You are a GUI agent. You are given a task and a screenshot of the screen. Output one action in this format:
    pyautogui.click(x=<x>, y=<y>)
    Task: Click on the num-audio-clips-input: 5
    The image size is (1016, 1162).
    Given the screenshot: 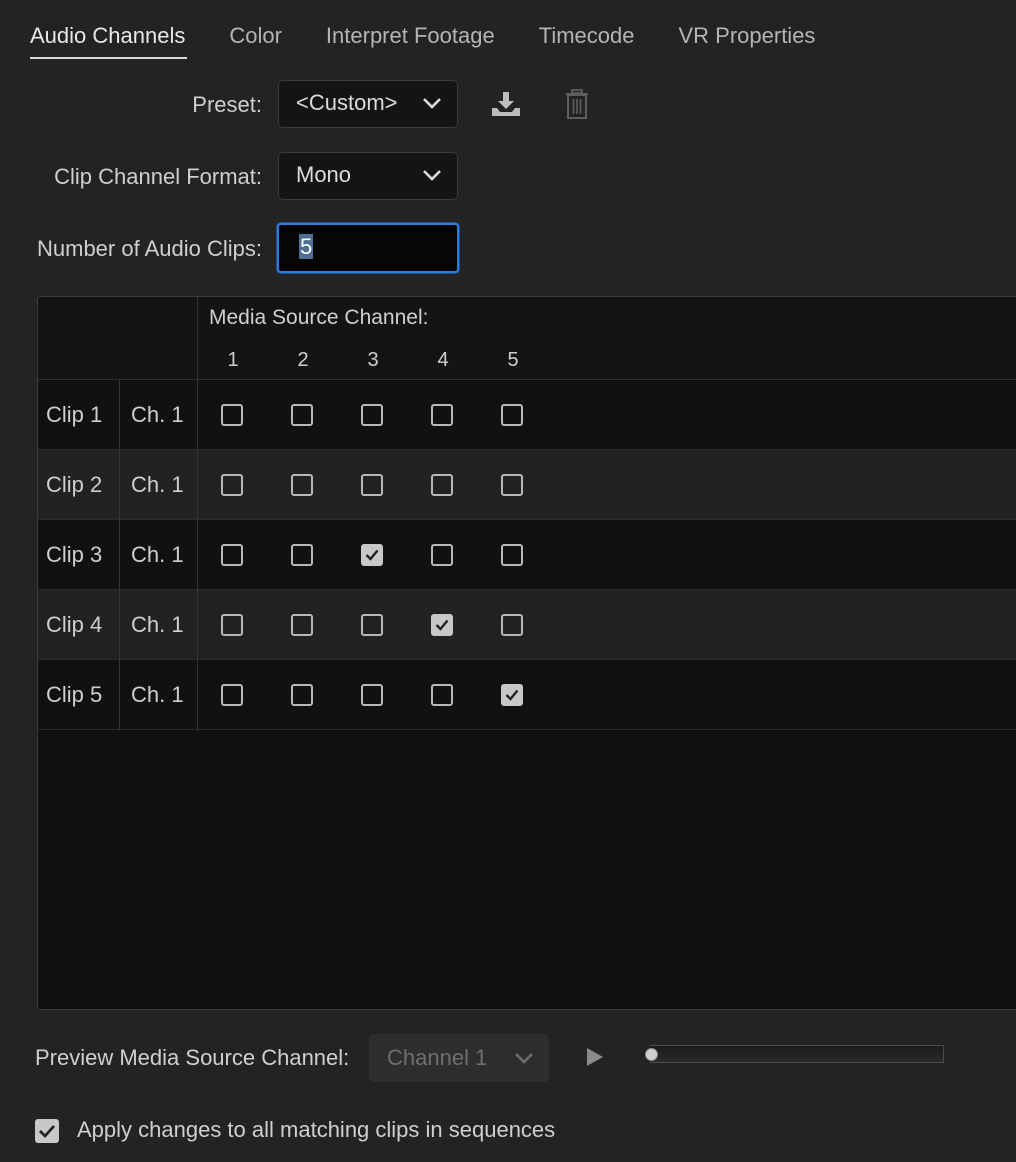 What is the action you would take?
    pyautogui.click(x=368, y=248)
    